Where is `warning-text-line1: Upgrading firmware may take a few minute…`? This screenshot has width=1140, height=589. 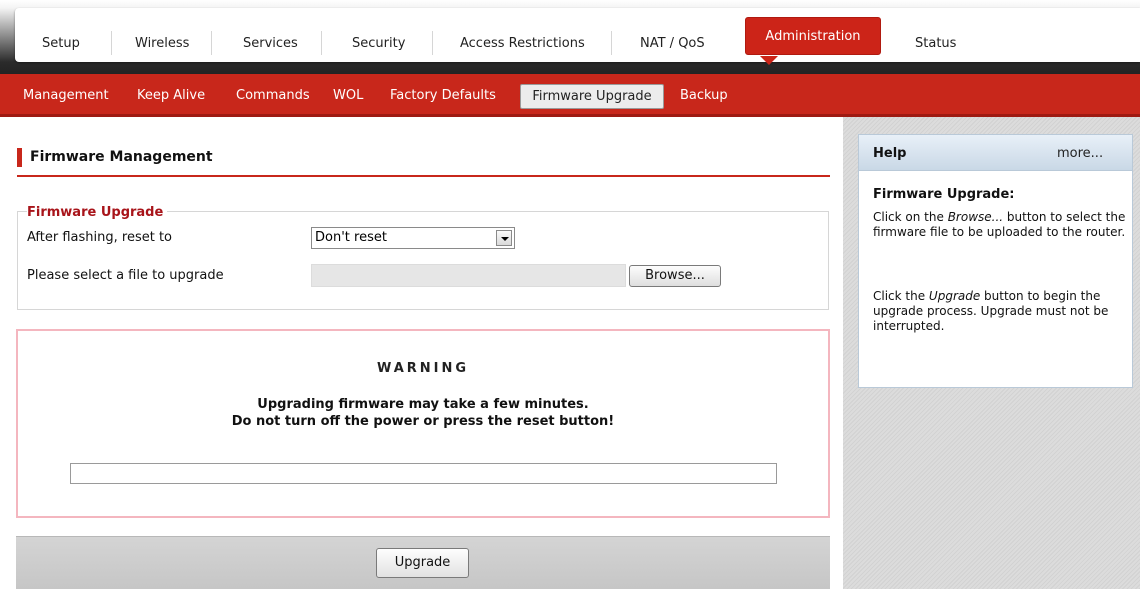
warning-text-line1: Upgrading firmware may take a few minute… is located at coordinates (423, 404).